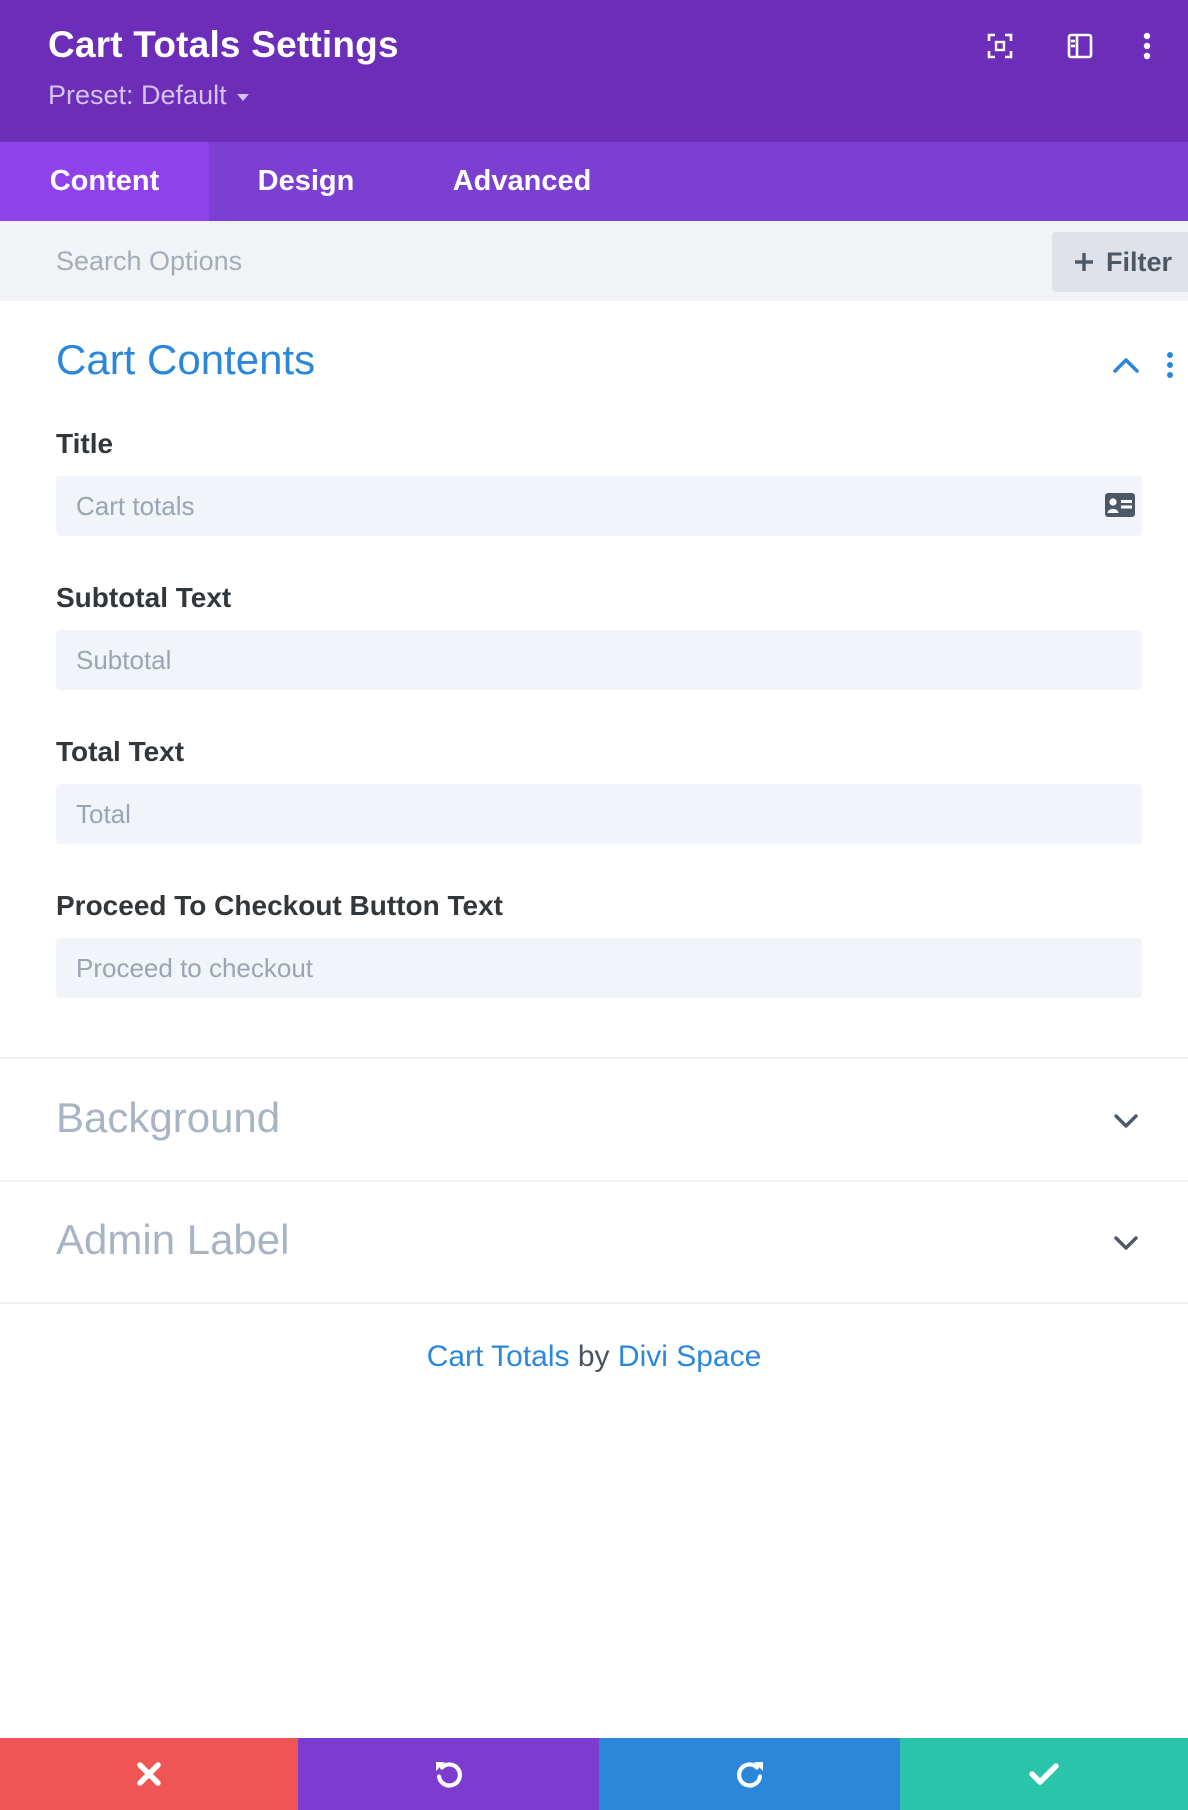 The width and height of the screenshot is (1188, 1810). I want to click on undo-icon, so click(448, 1775).